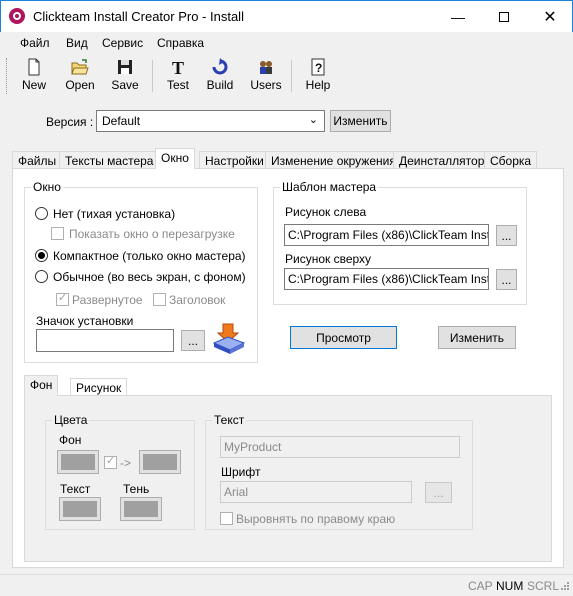  I want to click on build-icon, so click(220, 67).